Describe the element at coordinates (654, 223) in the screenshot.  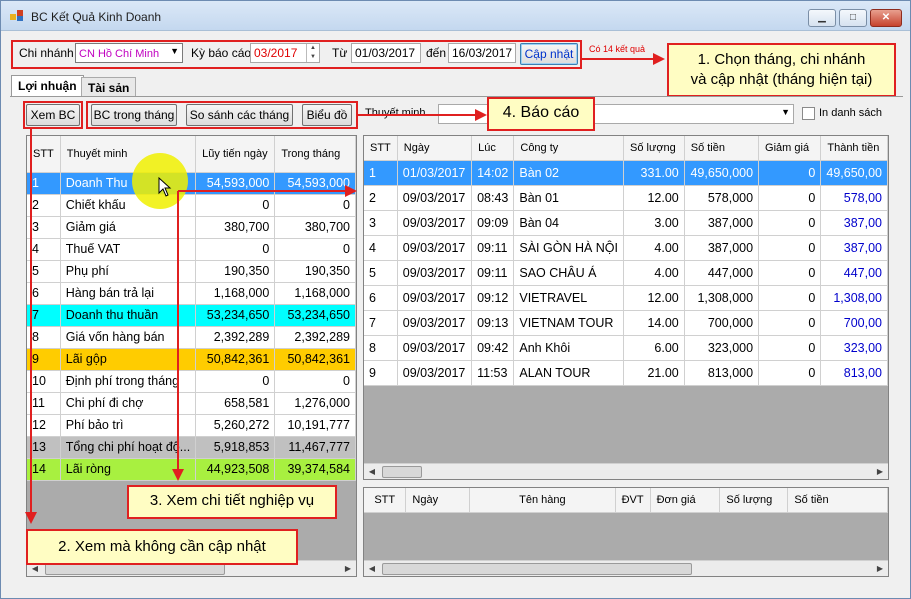
I see `cell-quantity: 3.00` at that location.